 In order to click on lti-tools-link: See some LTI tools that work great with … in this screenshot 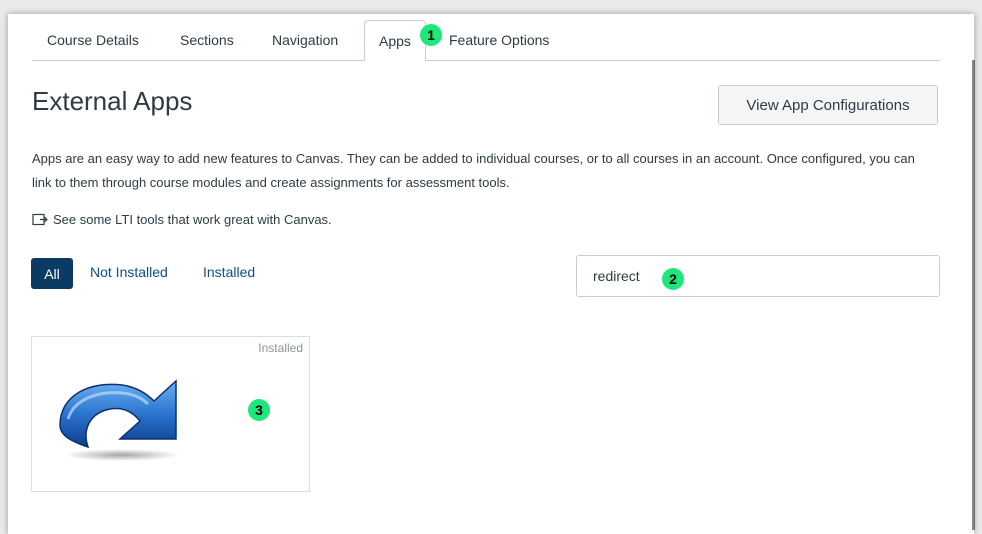, I will do `click(182, 219)`.